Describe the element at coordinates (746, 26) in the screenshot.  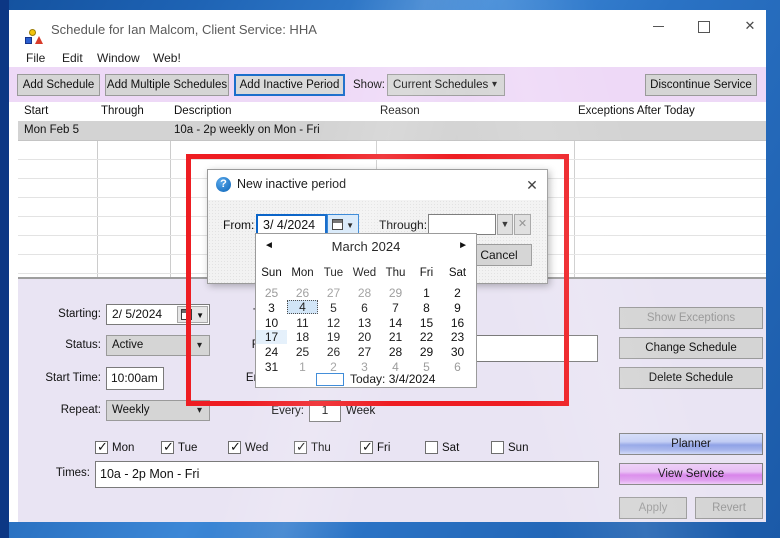
I see `close-button: ✕` at that location.